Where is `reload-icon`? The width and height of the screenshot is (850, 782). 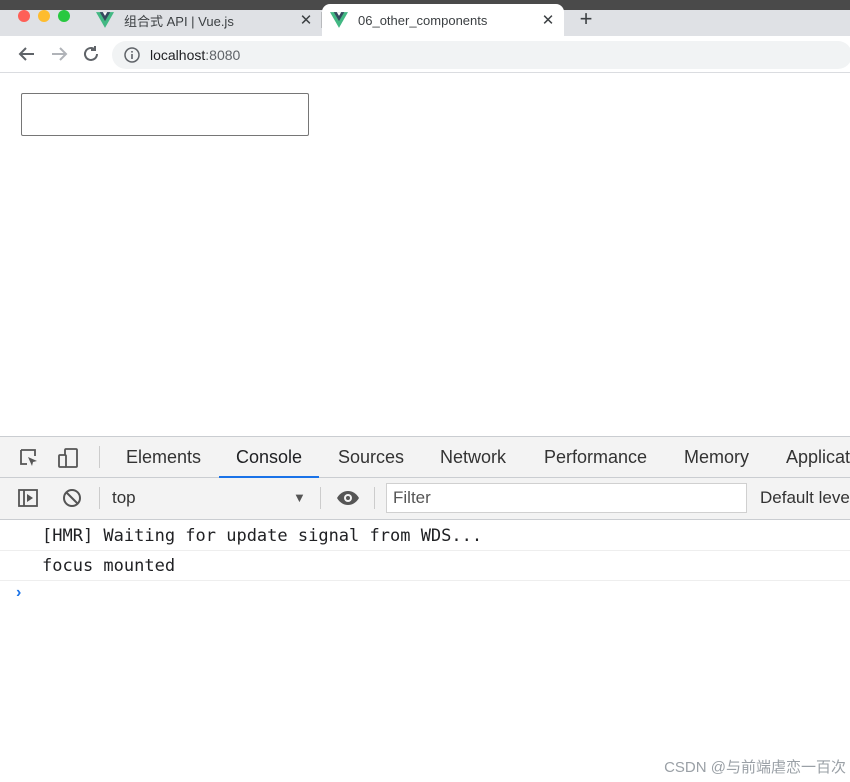 reload-icon is located at coordinates (91, 54).